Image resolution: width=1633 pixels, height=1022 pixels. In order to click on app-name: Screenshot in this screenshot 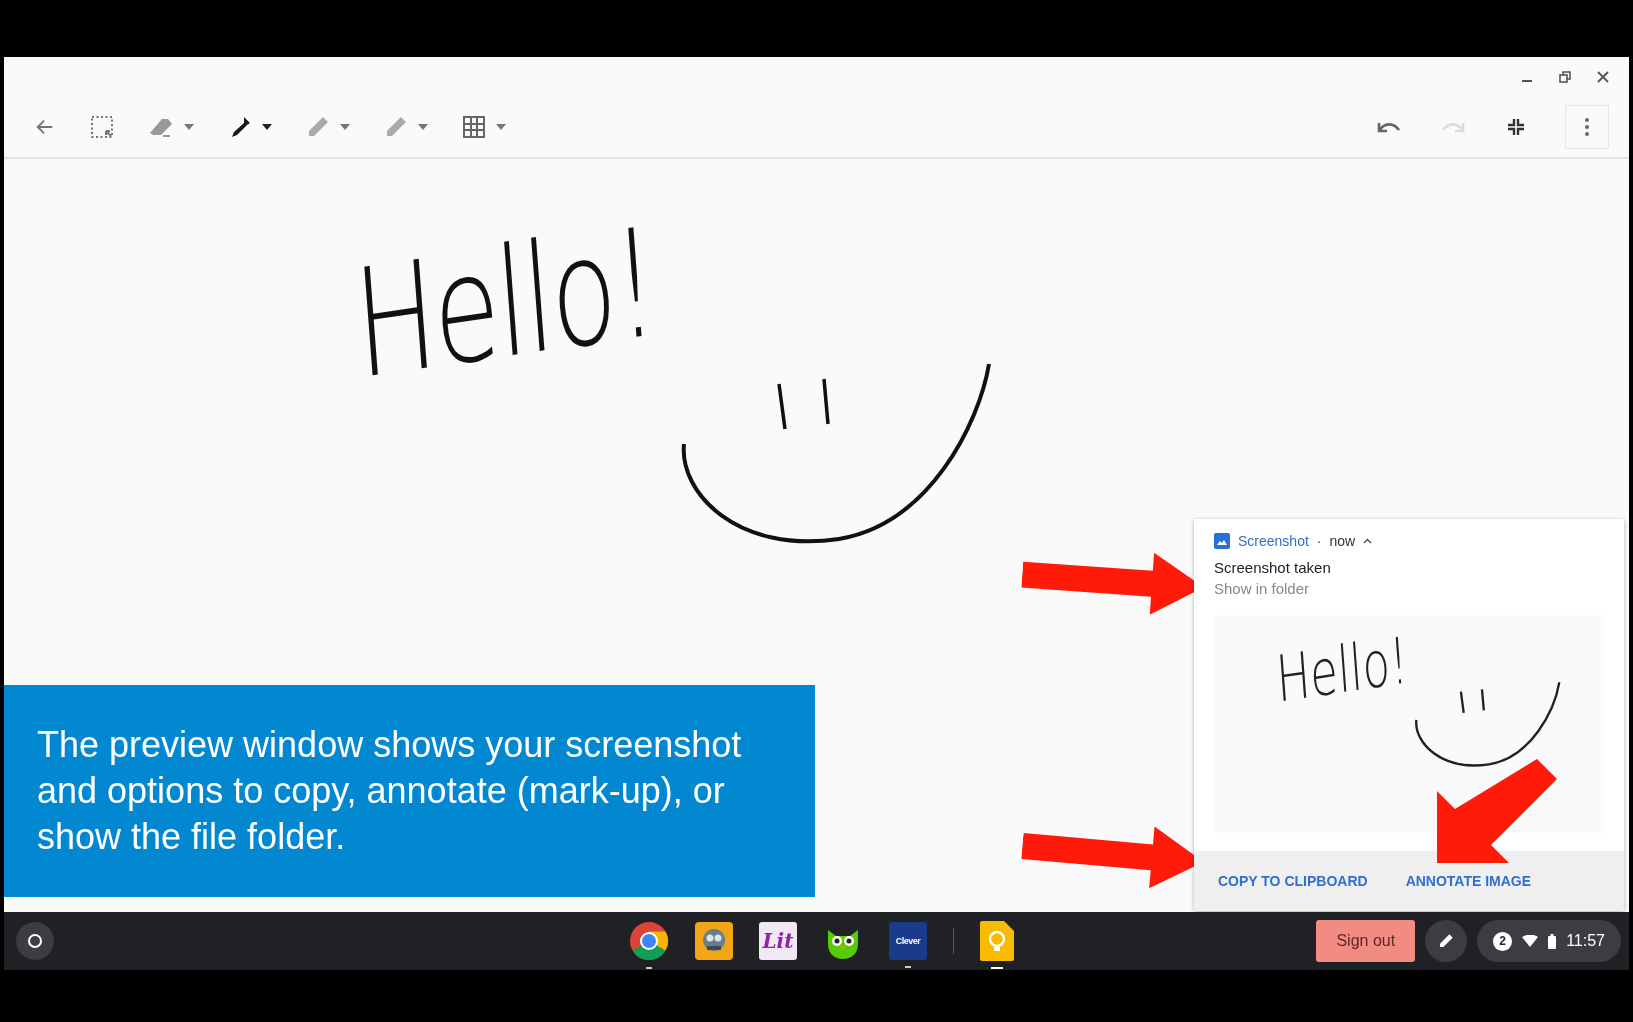, I will do `click(1273, 541)`.